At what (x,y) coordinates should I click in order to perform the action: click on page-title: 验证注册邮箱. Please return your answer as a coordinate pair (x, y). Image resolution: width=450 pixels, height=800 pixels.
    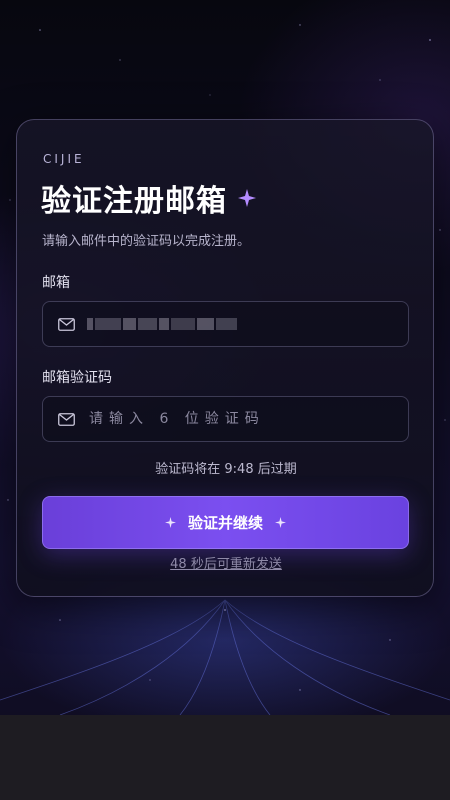
    Looking at the image, I should click on (134, 201).